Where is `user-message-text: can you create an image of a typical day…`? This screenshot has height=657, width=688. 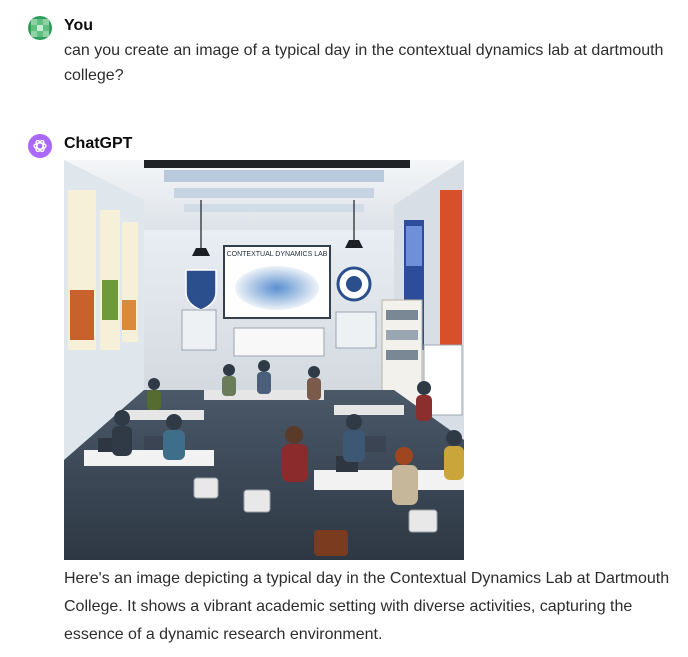
user-message-text: can you create an image of a typical day… is located at coordinates (364, 63).